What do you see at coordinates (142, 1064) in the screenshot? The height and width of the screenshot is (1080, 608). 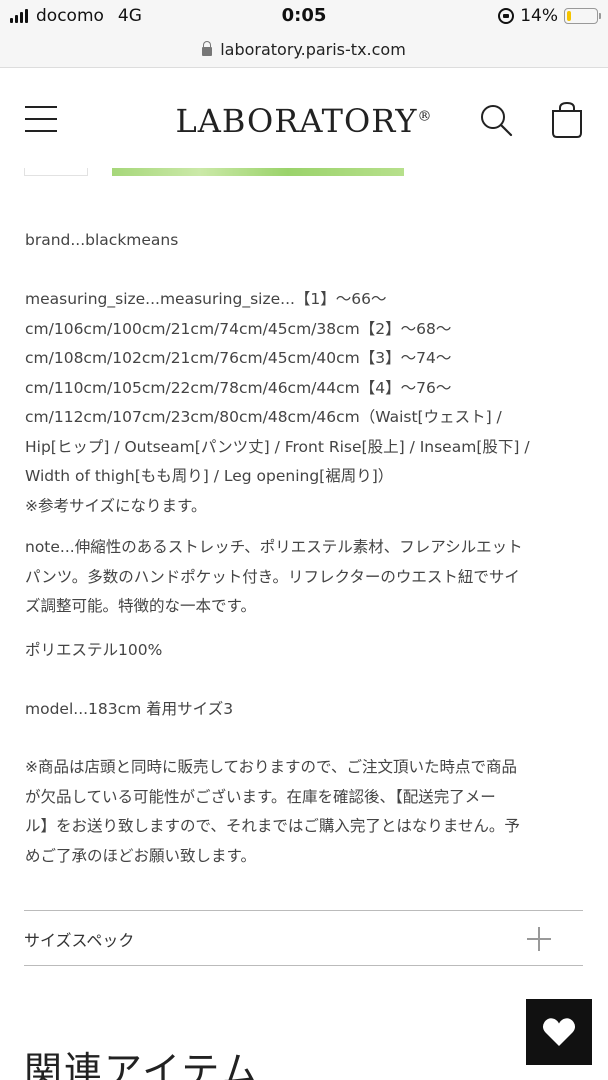 I see `related-items-heading: 関連アイテム` at bounding box center [142, 1064].